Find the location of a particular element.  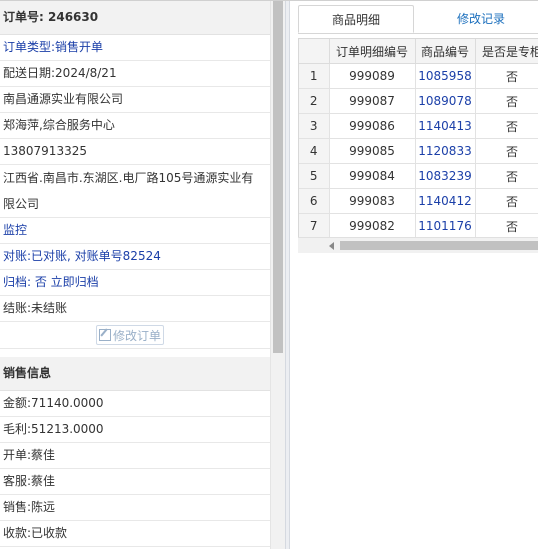

sales-info-header: 销售信息 is located at coordinates (135, 374).